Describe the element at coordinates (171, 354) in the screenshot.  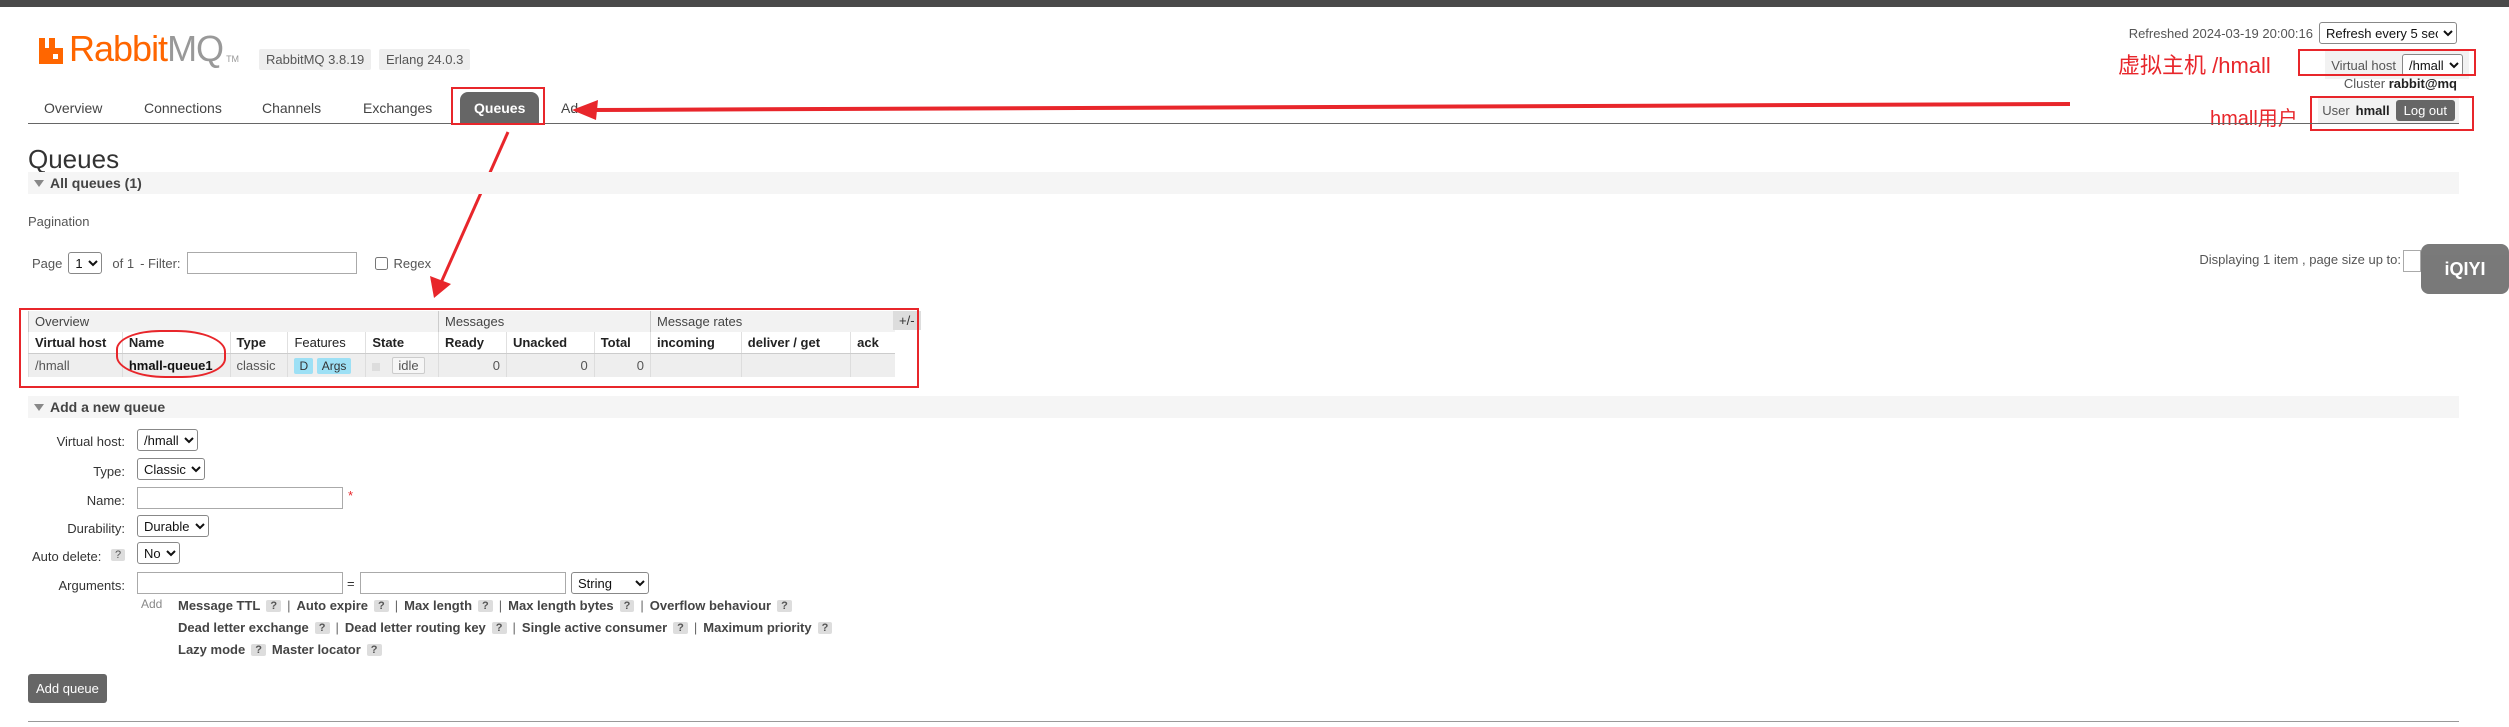
I see `annotation-circle-queue-name` at that location.